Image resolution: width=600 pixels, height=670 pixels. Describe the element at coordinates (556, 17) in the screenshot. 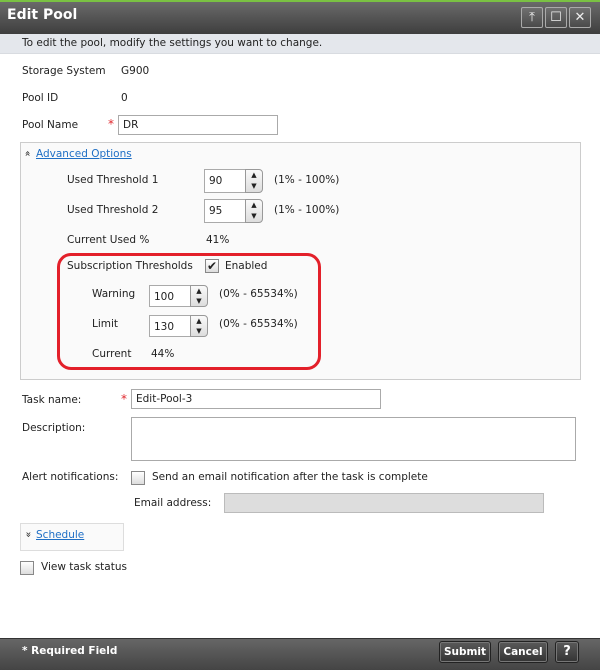

I see `maximize-button: ☐` at that location.